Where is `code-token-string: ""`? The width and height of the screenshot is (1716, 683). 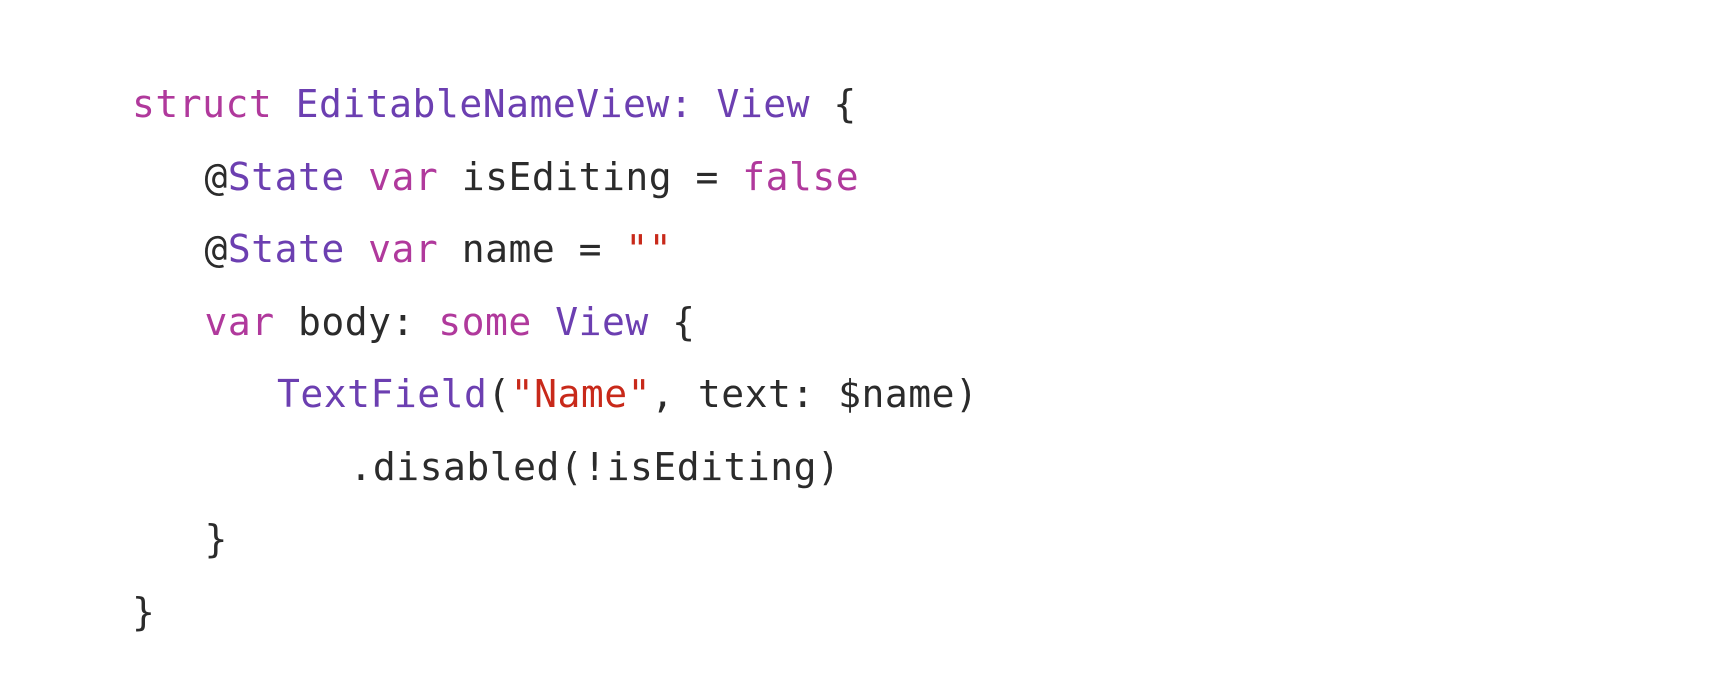 code-token-string: "" is located at coordinates (649, 249).